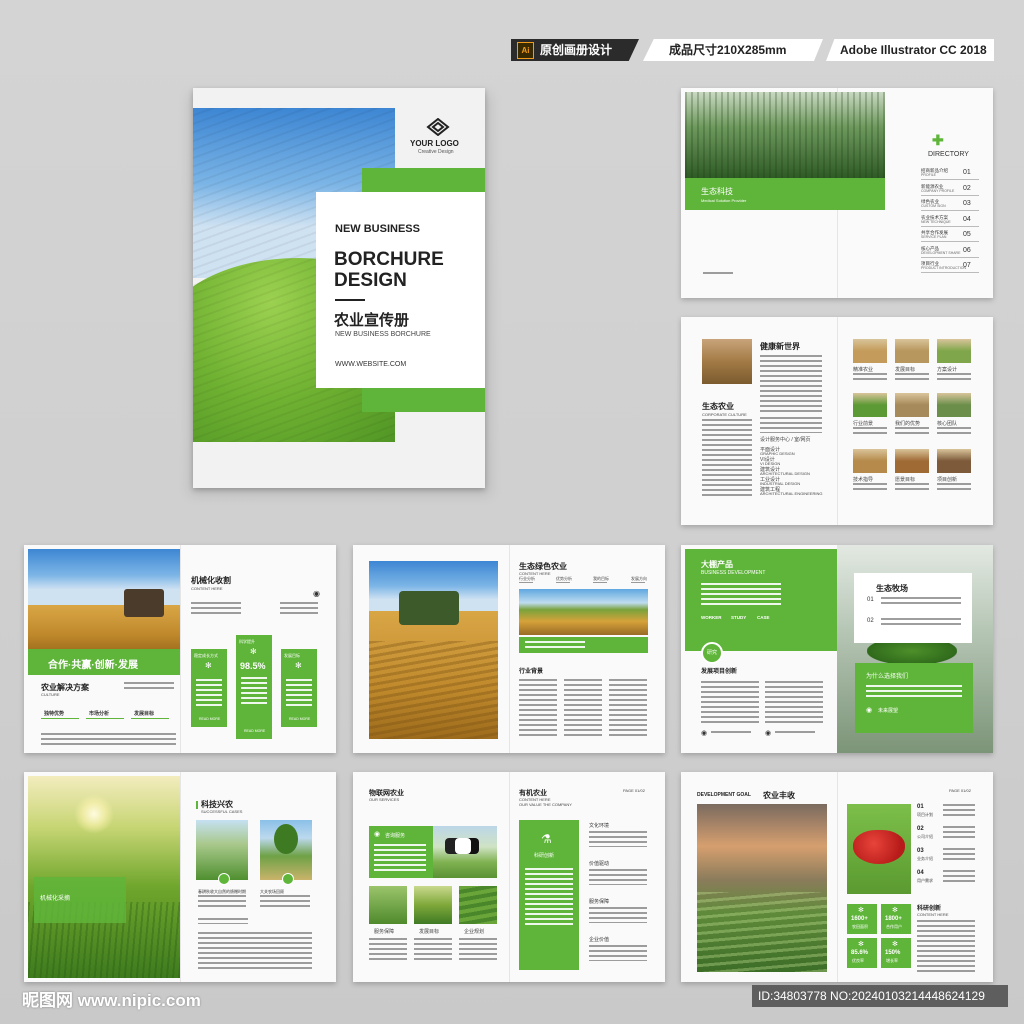 Image resolution: width=1024 pixels, height=1024 pixels. I want to click on harvest-title: 机械化收割, so click(211, 580).